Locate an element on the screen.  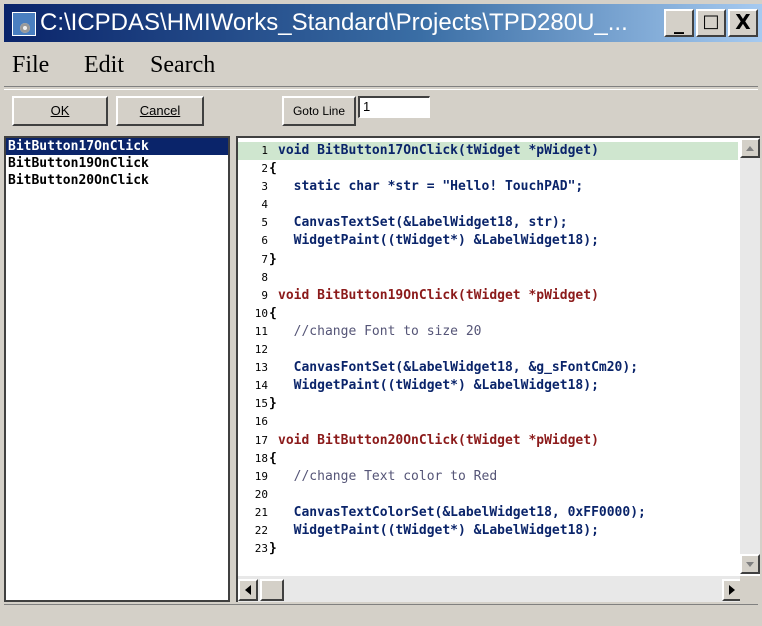
code-line: 7} is located at coordinates (488, 260).